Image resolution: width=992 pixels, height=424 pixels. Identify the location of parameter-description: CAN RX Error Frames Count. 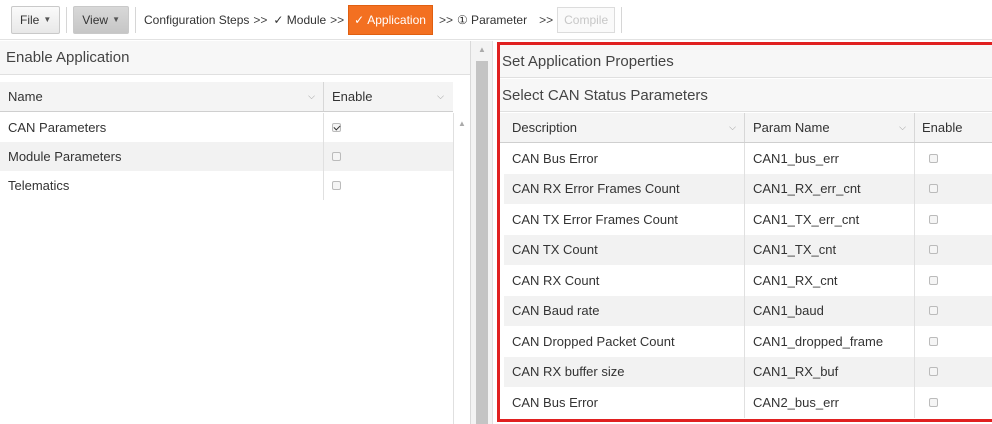
(624, 188).